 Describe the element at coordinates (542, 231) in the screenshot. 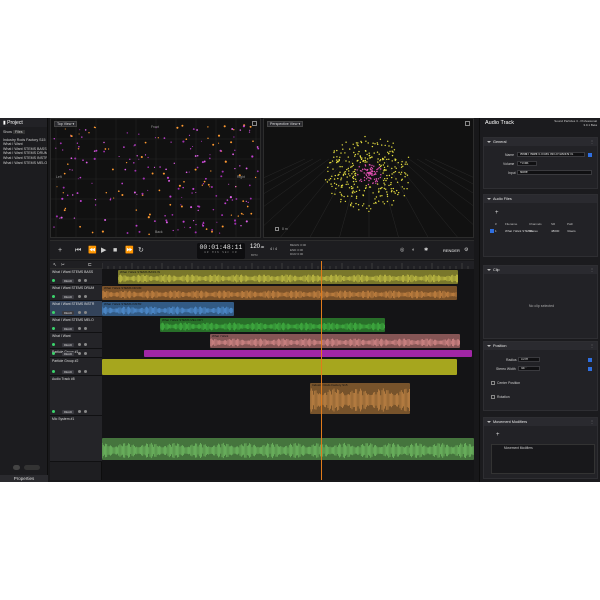

I see `audio-files-row: 1 What I Want STEMS Stereo 48000/Users` at that location.